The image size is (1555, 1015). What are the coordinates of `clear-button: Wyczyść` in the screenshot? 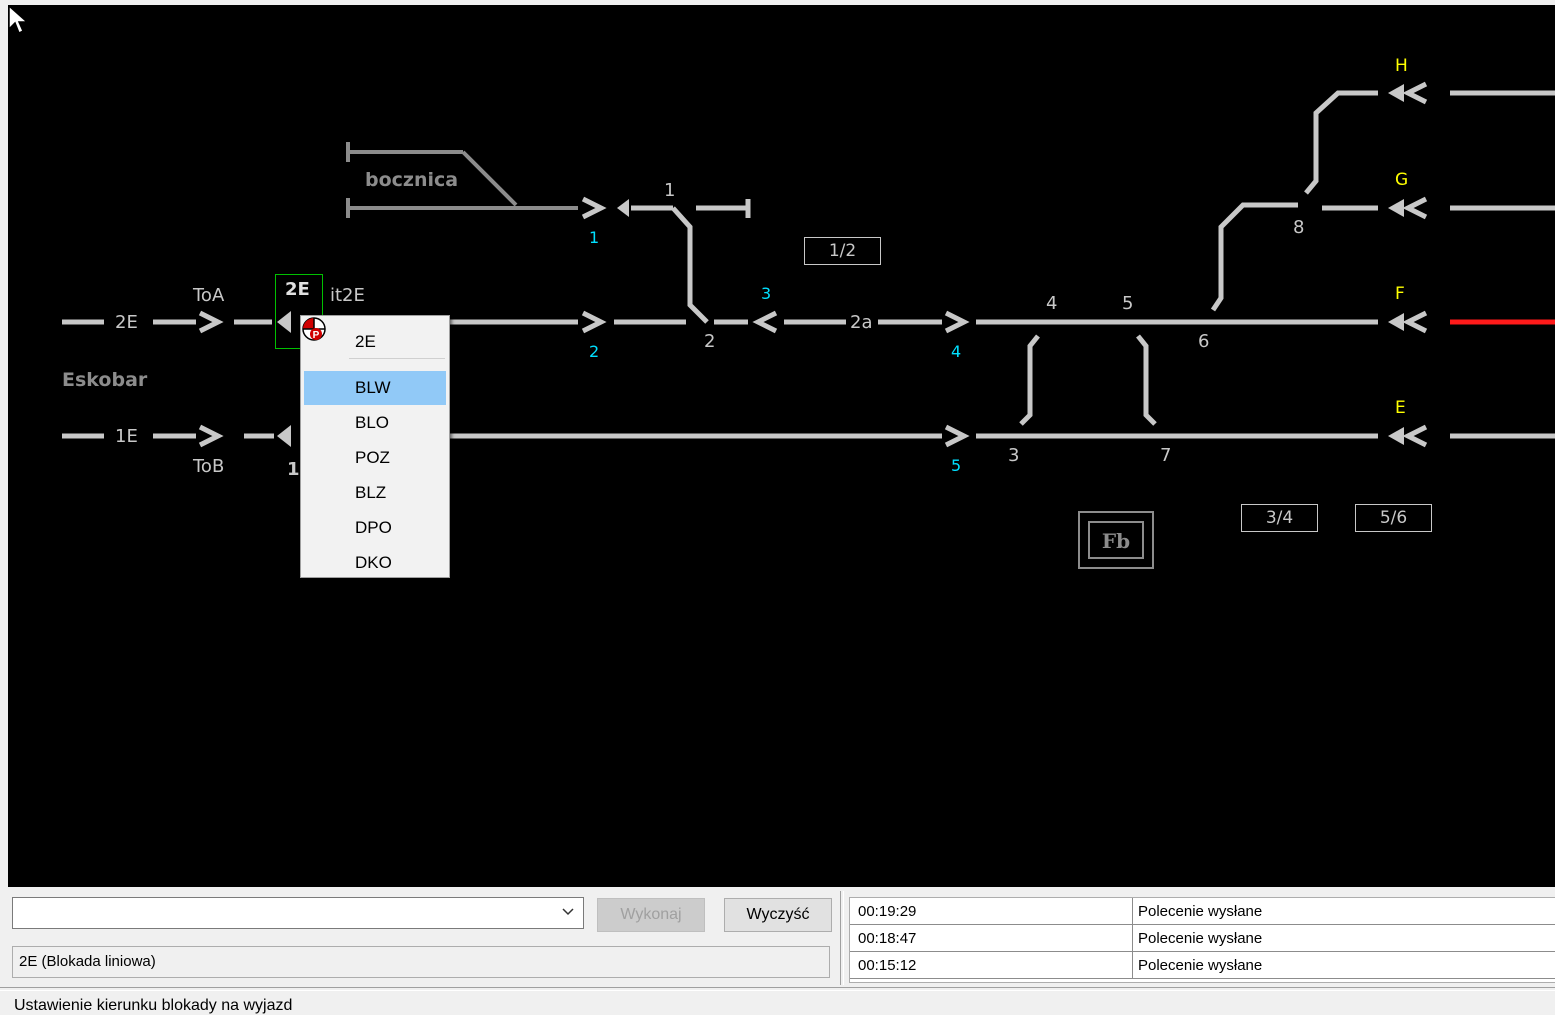 It's located at (778, 915).